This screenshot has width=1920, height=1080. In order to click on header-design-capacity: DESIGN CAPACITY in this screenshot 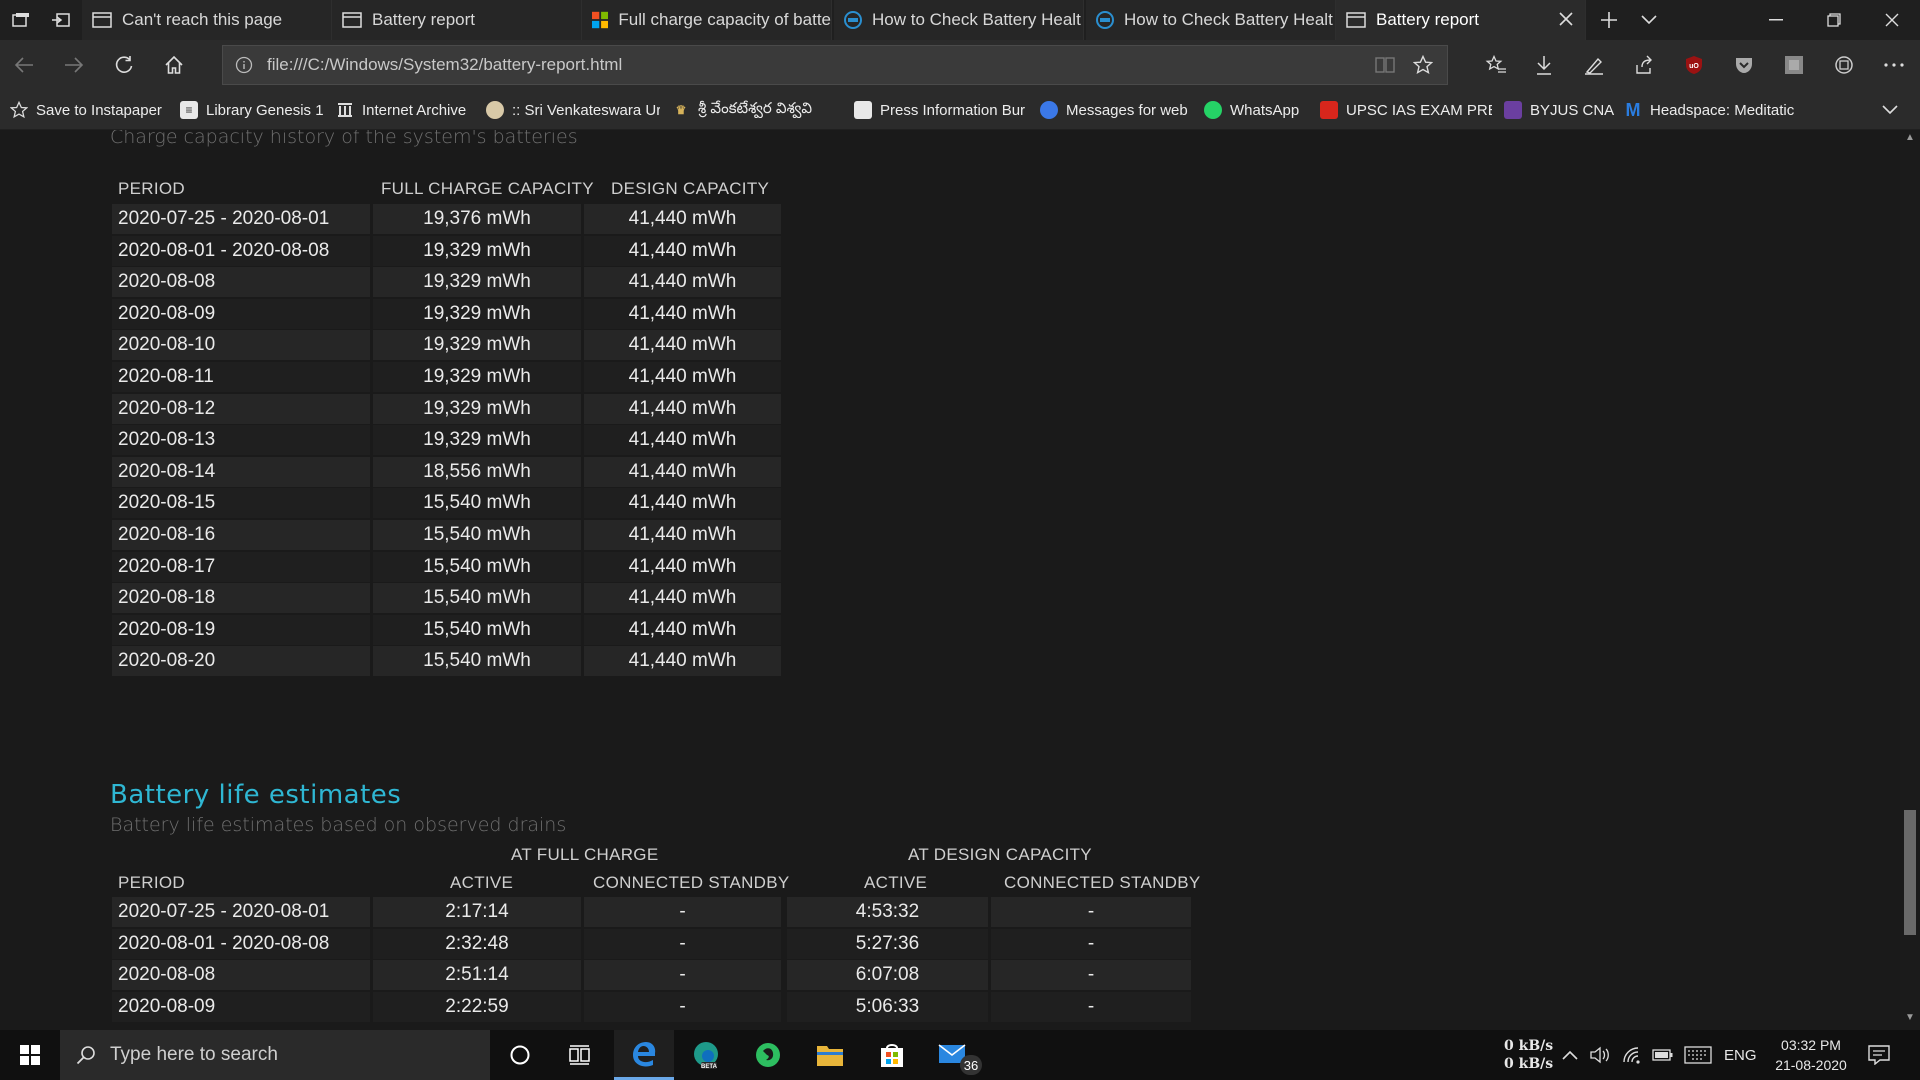, I will do `click(690, 188)`.